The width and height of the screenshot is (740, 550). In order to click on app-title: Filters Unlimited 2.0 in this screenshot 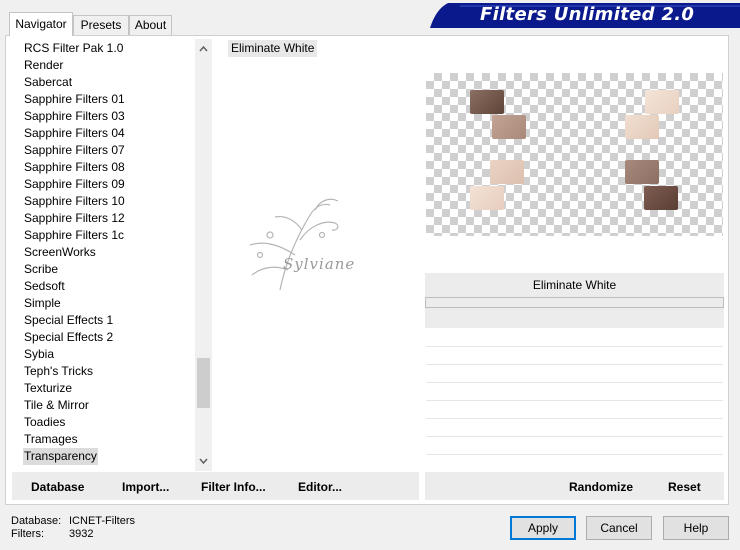, I will do `click(587, 14)`.